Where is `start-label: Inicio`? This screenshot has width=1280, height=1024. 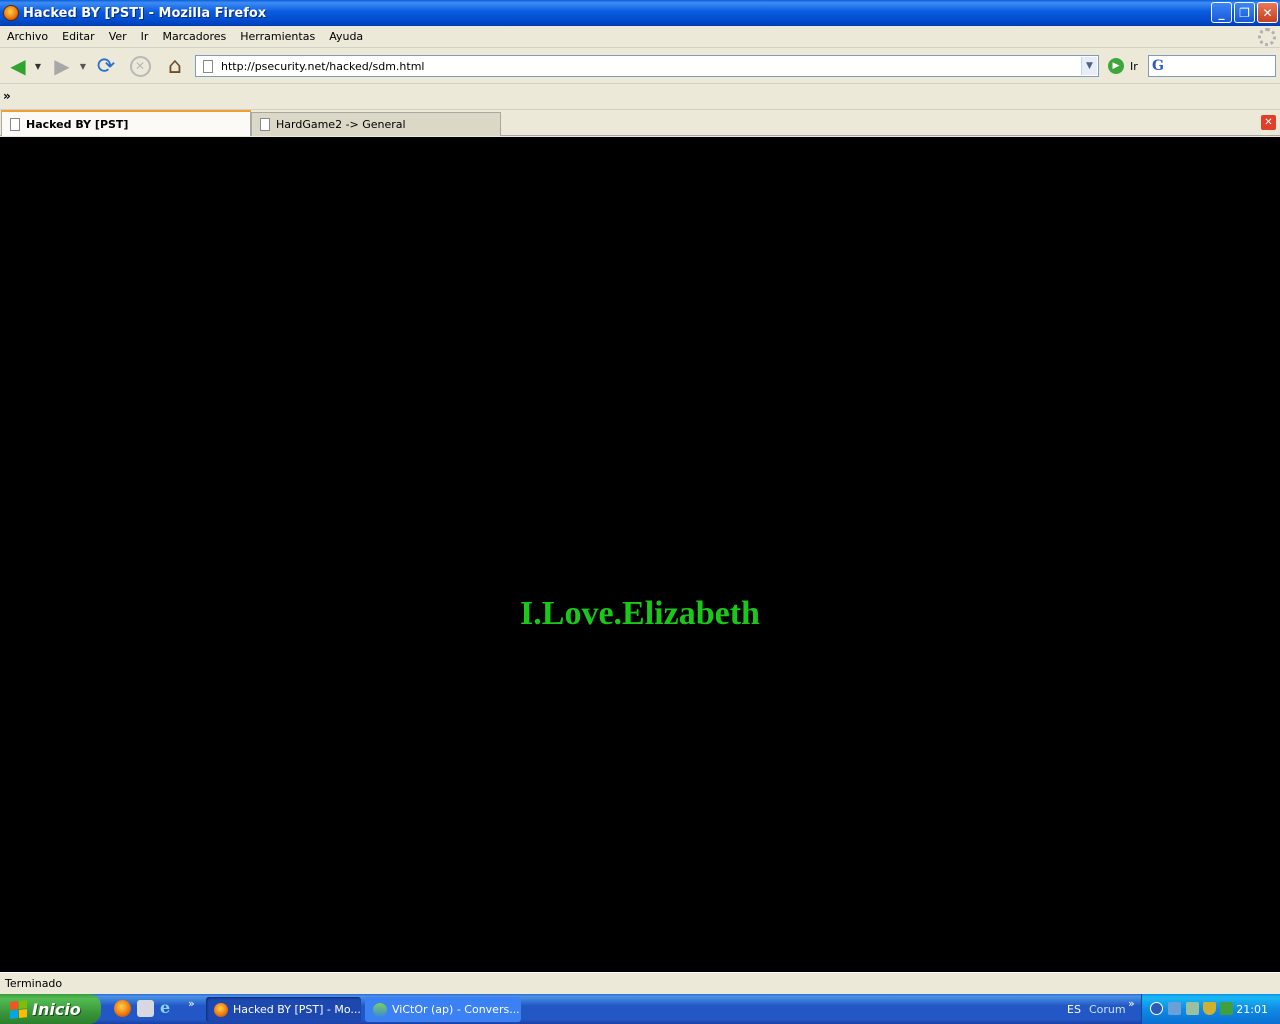 start-label: Inicio is located at coordinates (56, 1009).